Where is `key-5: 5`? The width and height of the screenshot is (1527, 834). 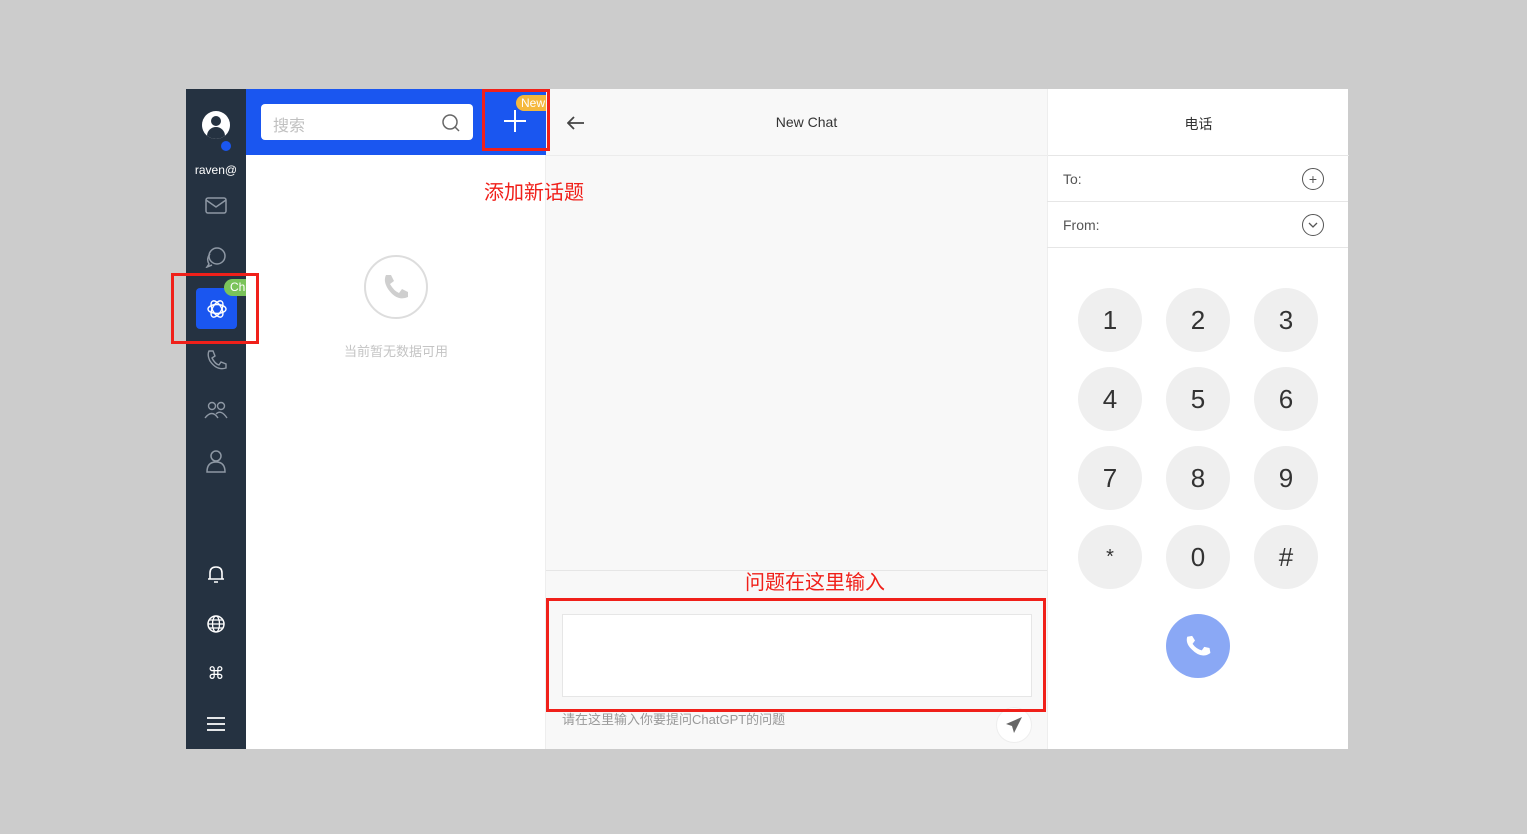 key-5: 5 is located at coordinates (1198, 399).